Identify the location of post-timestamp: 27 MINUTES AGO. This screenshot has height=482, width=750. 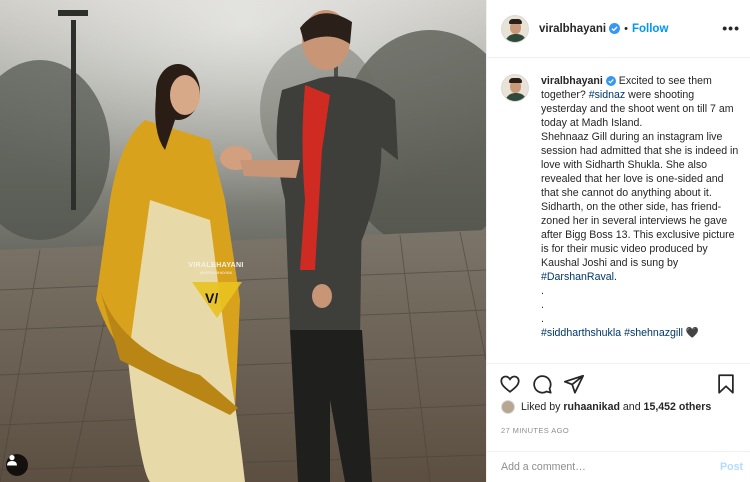
(535, 430).